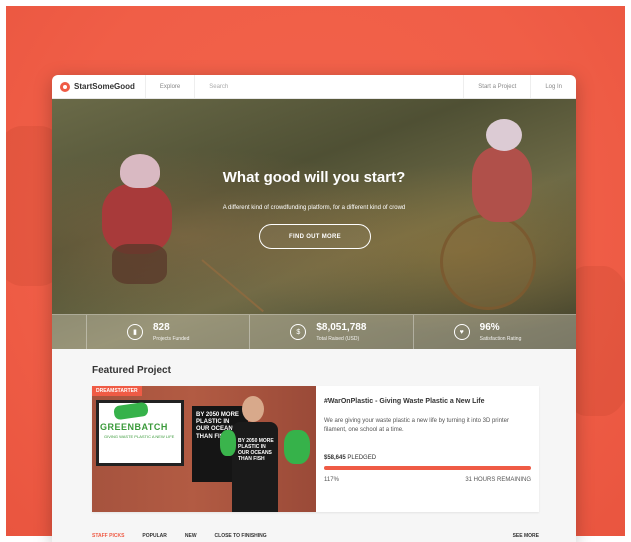 Image resolution: width=631 pixels, height=542 pixels. What do you see at coordinates (298, 332) in the screenshot?
I see `money-icon: $` at bounding box center [298, 332].